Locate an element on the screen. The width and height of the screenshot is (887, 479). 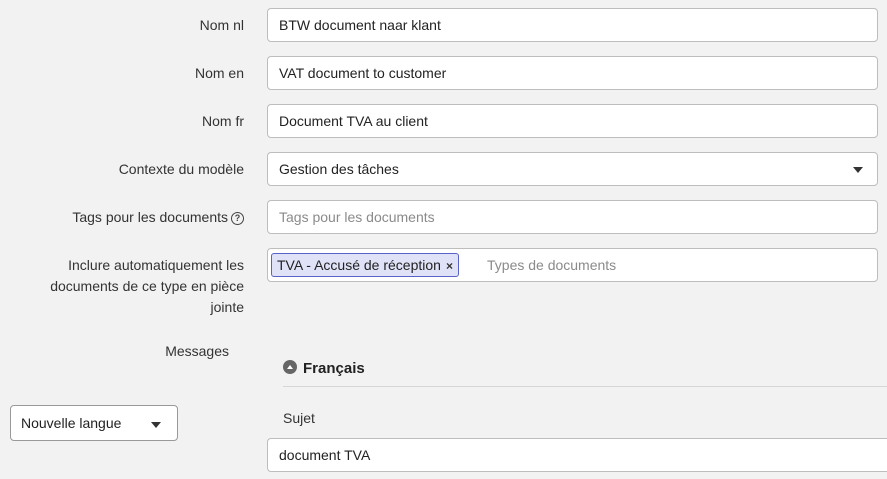
tags-label: Tags pour les documents? is located at coordinates (158, 217).